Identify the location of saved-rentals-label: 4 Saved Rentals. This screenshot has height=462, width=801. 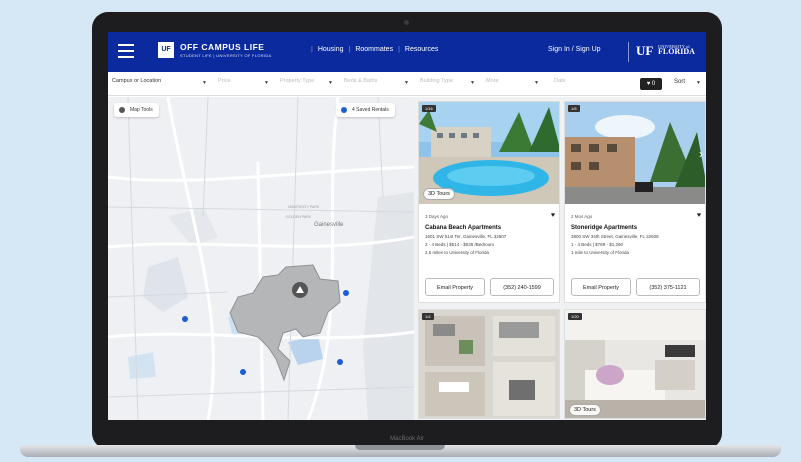
(370, 110).